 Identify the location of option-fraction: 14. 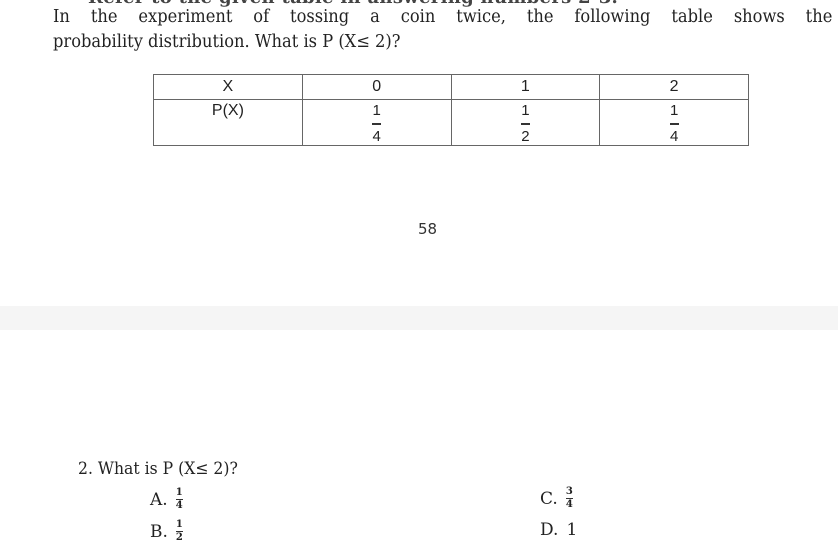
(179, 499).